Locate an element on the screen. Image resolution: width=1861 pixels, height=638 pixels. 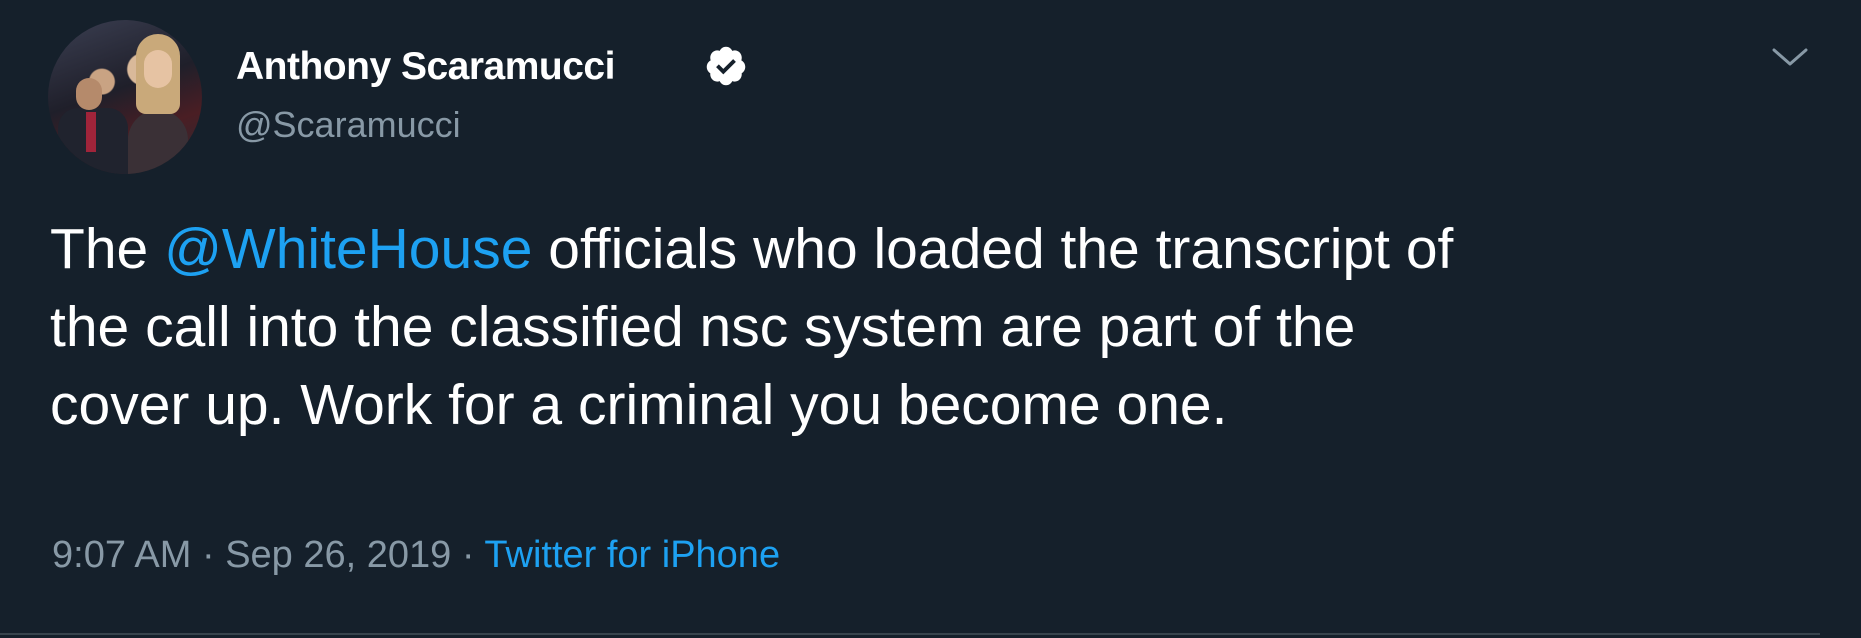
author-handle: @Scaramucci is located at coordinates (348, 125).